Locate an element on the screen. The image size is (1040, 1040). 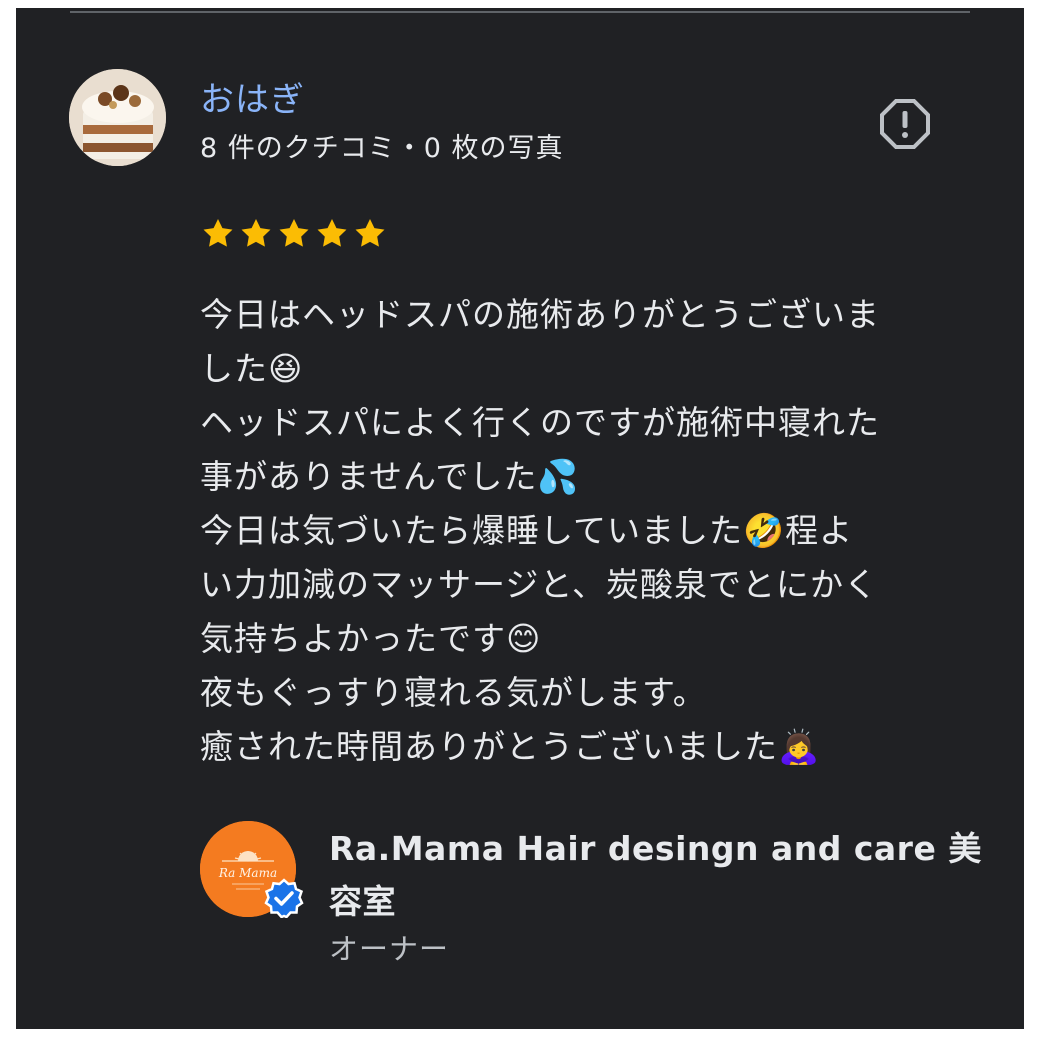
review-line: 夜もぐっすり寝れる気がします。 is located at coordinates (453, 692).